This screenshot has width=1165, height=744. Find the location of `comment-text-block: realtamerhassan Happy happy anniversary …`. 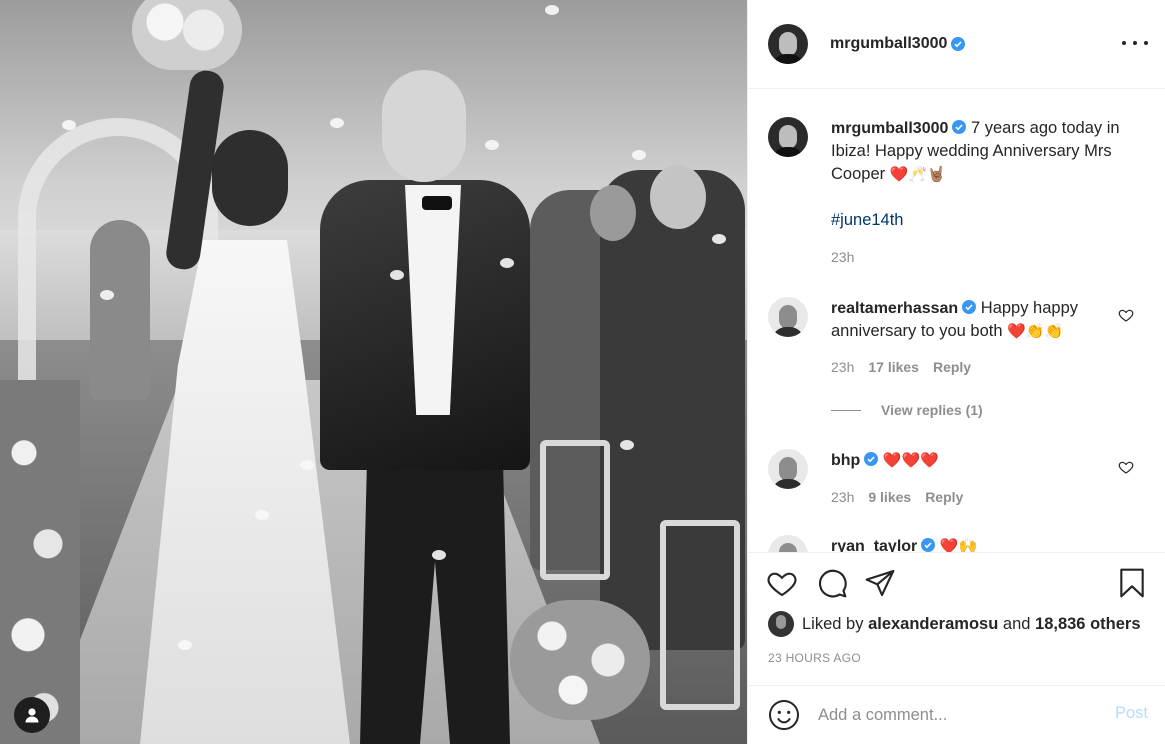

comment-text-block: realtamerhassan Happy happy anniversary … is located at coordinates (981, 320).